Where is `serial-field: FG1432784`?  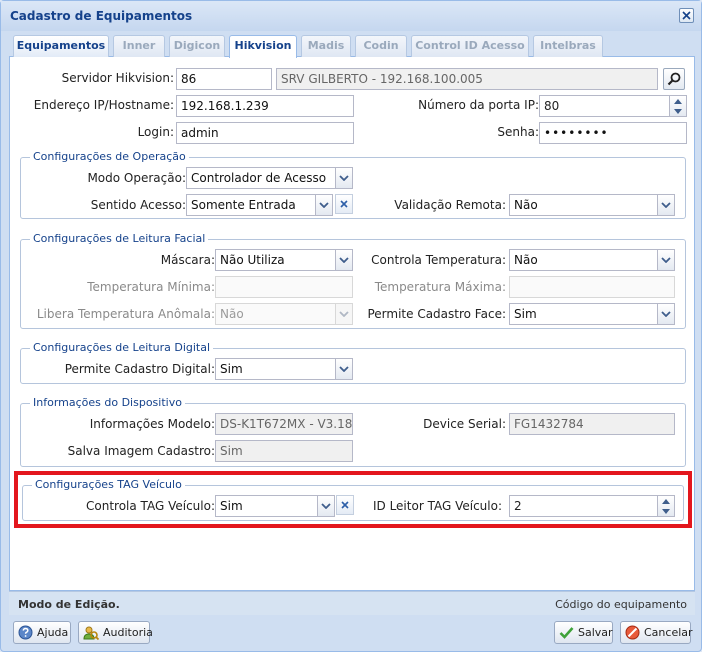
serial-field: FG1432784 is located at coordinates (592, 424).